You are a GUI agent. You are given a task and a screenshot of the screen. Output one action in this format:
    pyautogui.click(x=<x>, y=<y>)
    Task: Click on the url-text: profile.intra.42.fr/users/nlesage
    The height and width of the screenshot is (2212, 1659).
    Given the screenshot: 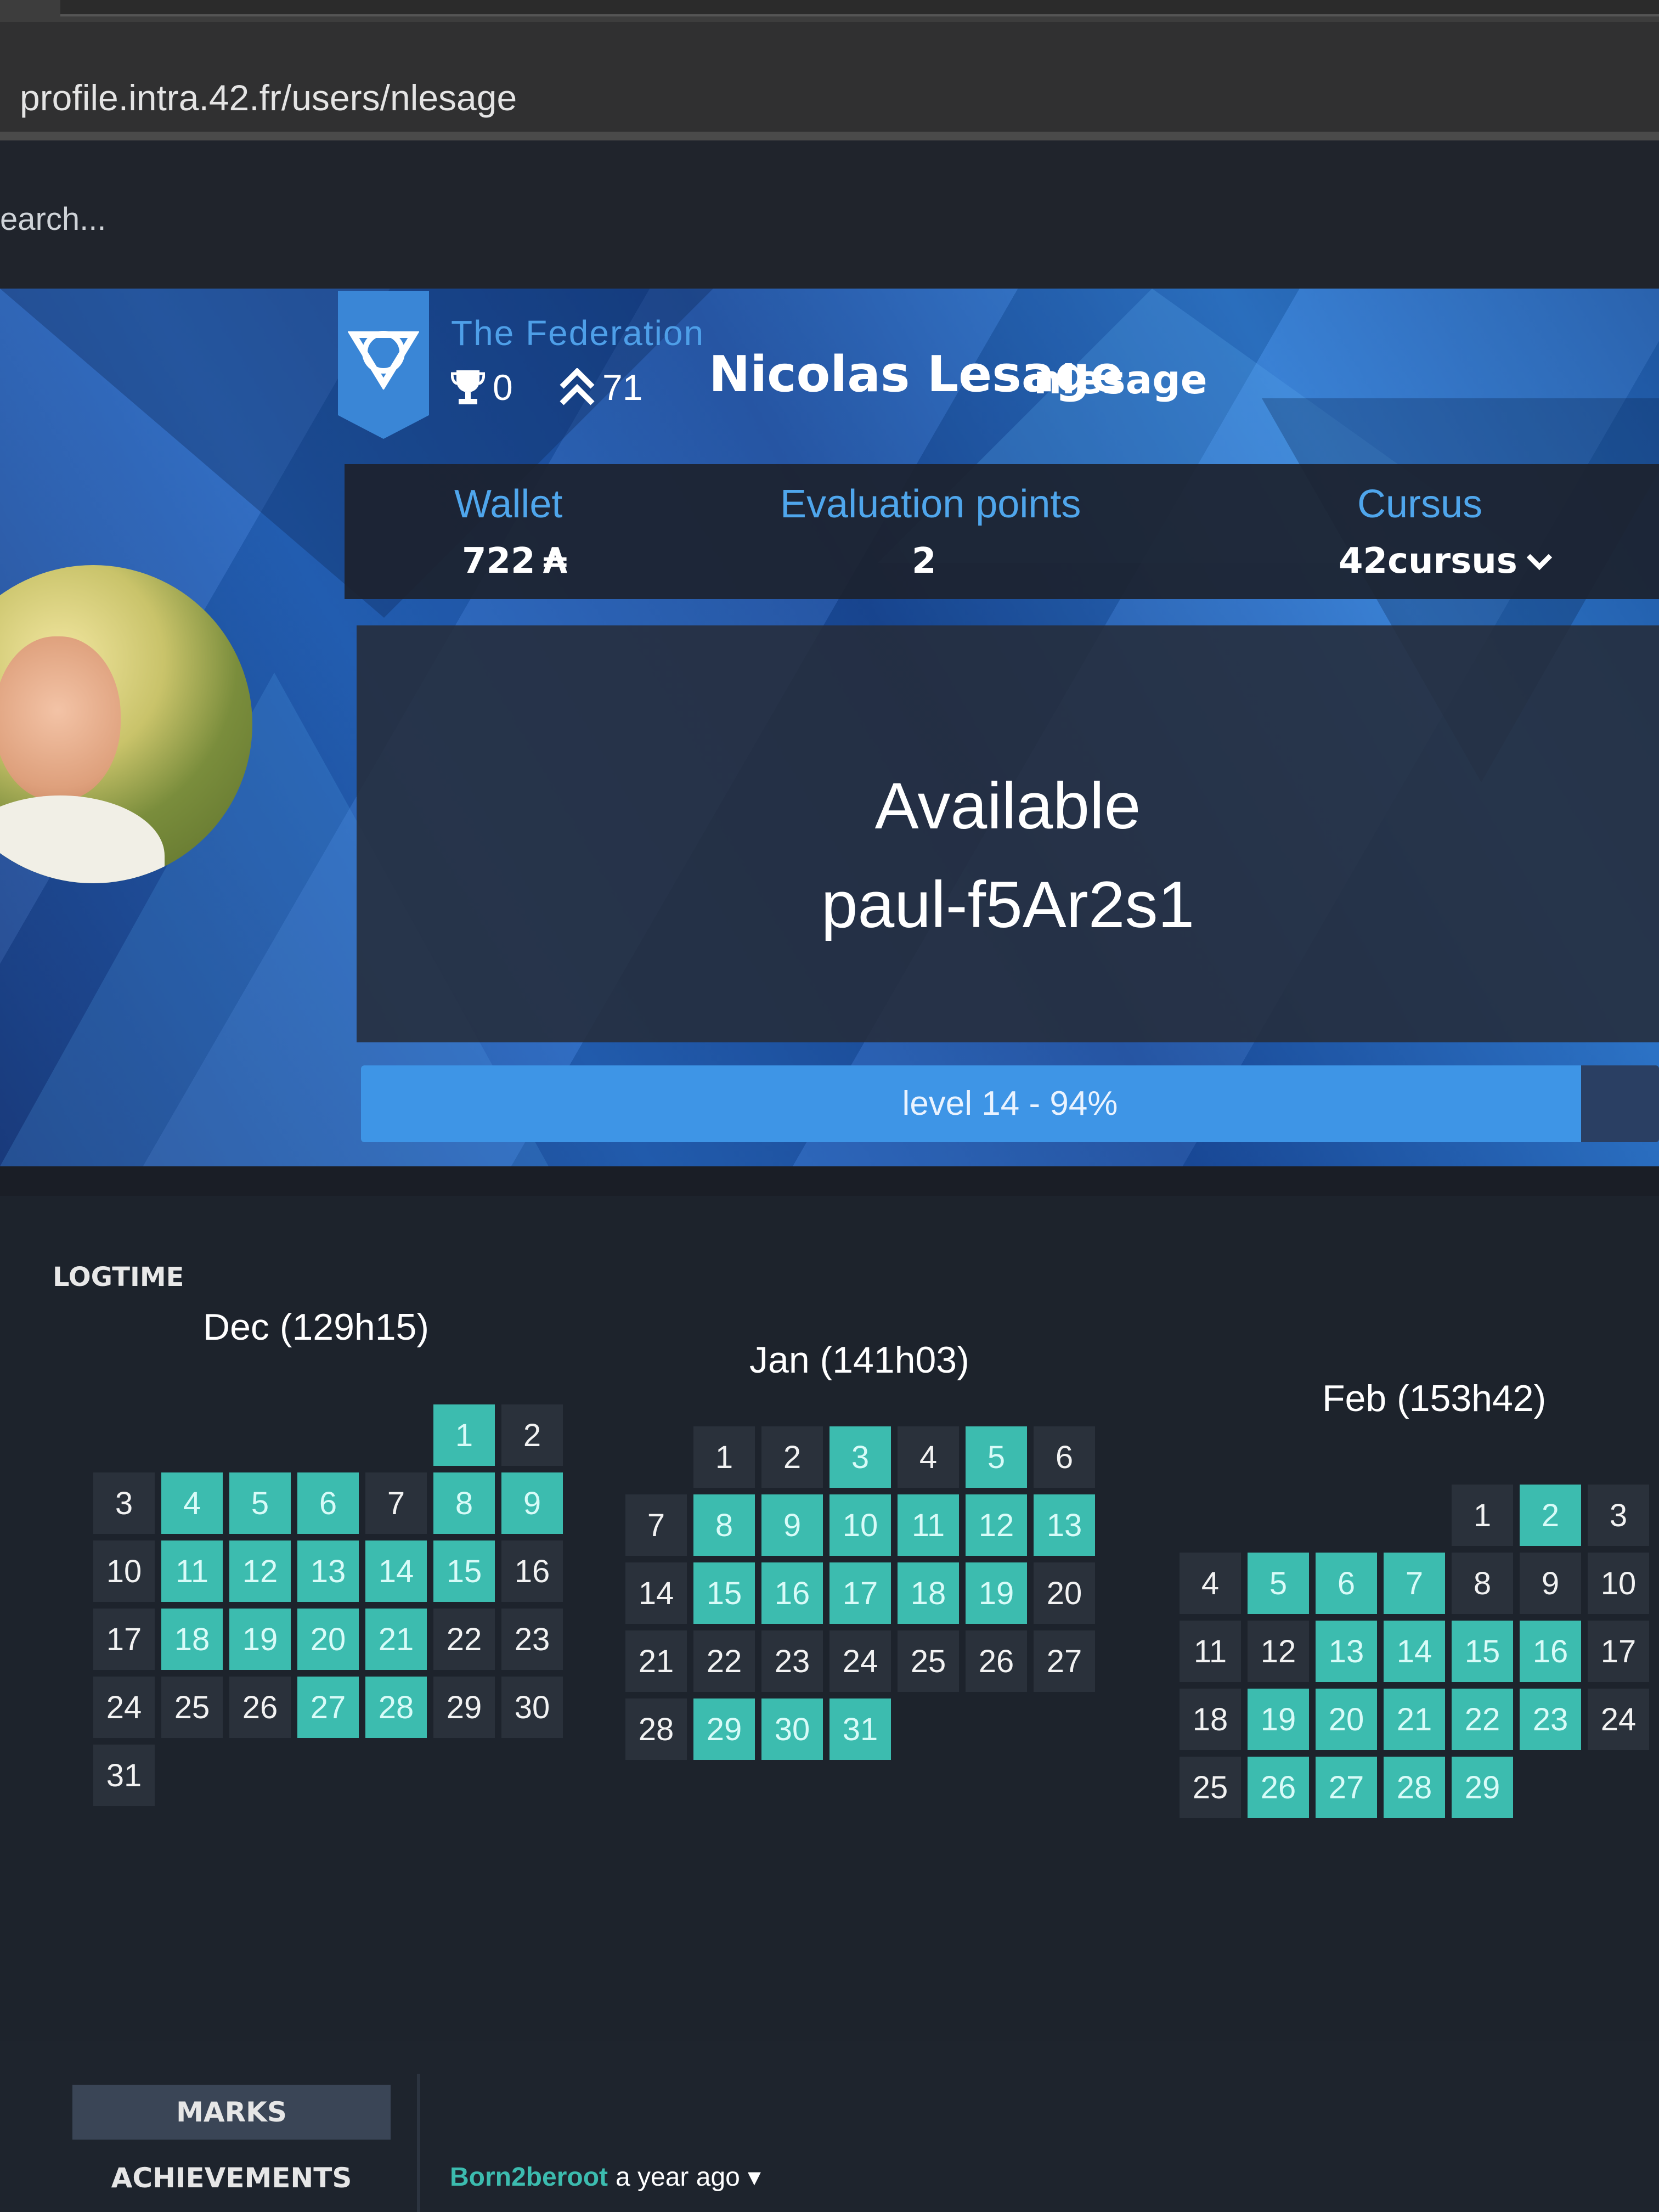 What is the action you would take?
    pyautogui.click(x=268, y=98)
    